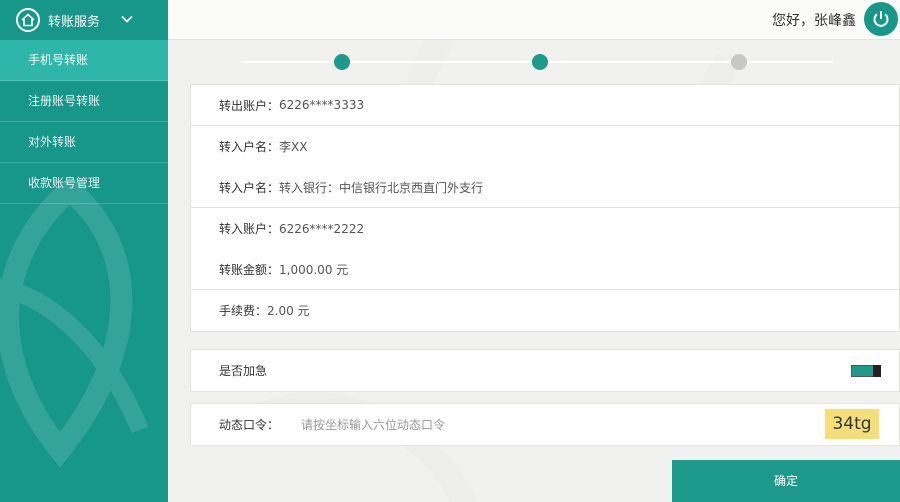 The image size is (900, 502). I want to click on fee-value: 2.00 元, so click(288, 311).